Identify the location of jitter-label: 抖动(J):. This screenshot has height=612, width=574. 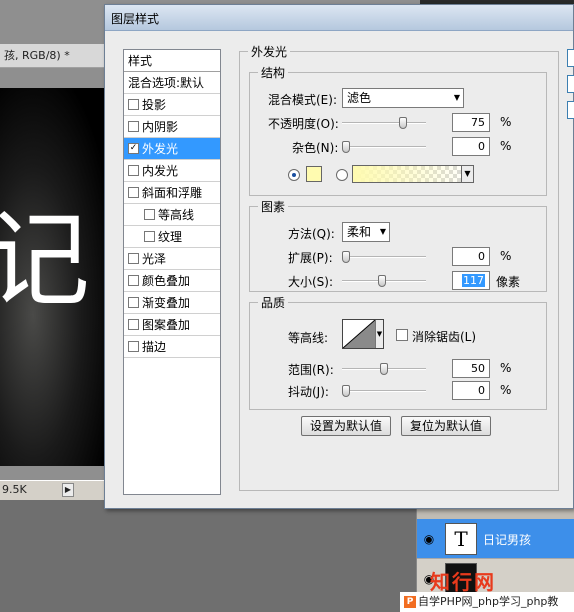
(308, 392).